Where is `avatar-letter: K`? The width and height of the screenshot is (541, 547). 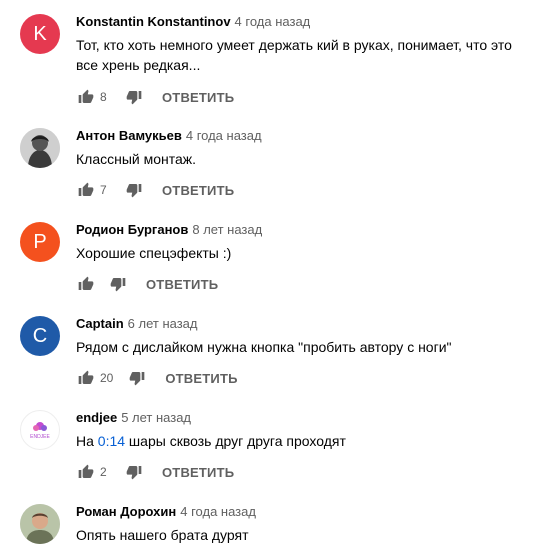
avatar-letter: K is located at coordinates (40, 33).